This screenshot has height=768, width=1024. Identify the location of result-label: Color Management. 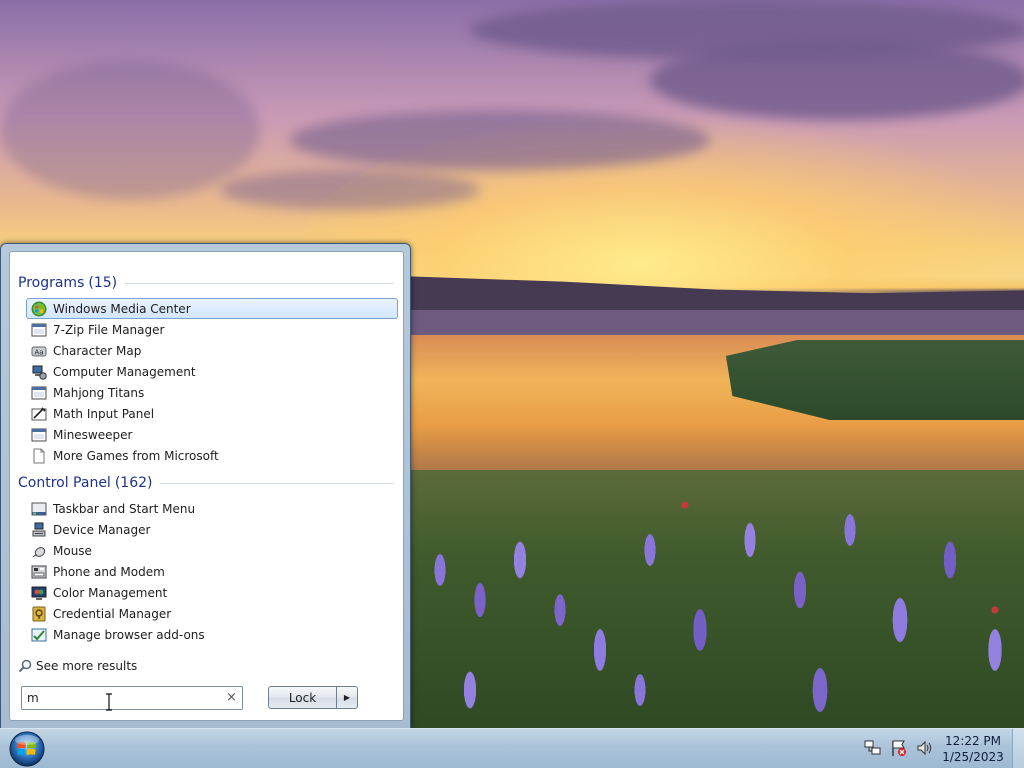
(110, 592).